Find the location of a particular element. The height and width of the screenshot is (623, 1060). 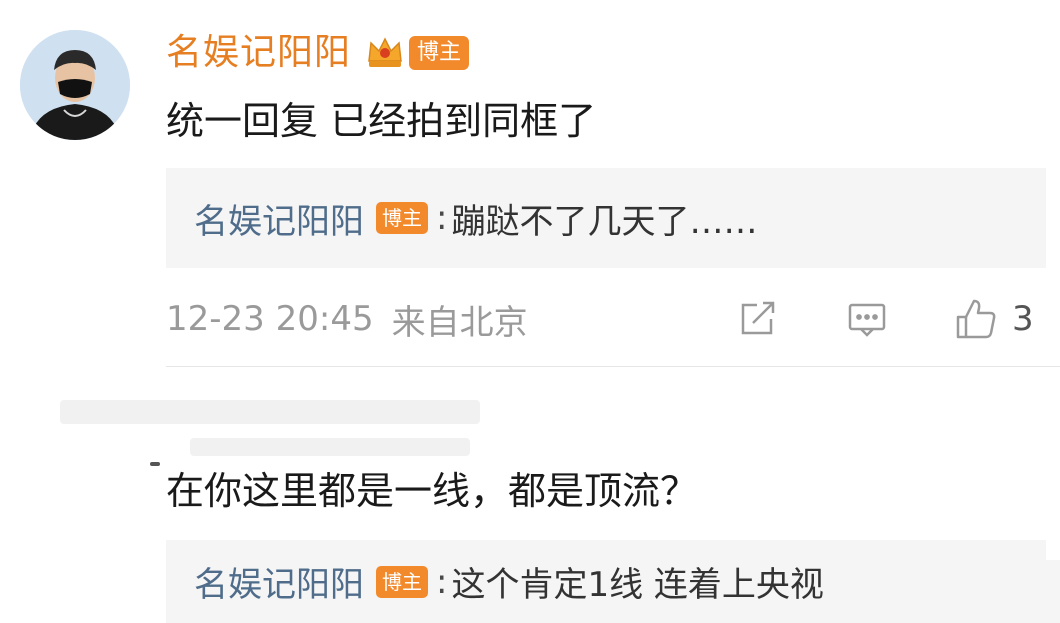

like-button: 3 is located at coordinates (993, 319).